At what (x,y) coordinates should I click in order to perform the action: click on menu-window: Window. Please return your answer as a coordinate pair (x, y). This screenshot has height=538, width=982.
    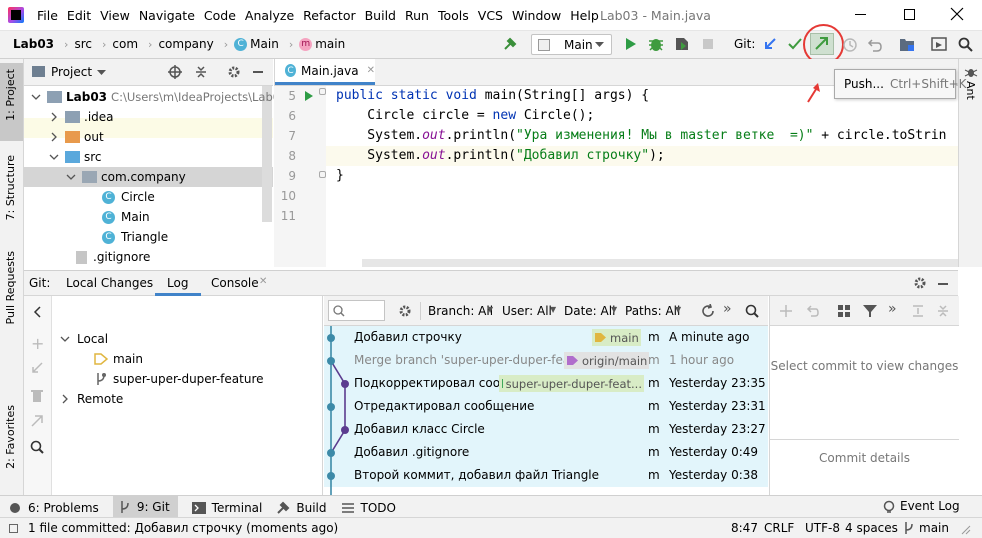
    Looking at the image, I should click on (536, 15).